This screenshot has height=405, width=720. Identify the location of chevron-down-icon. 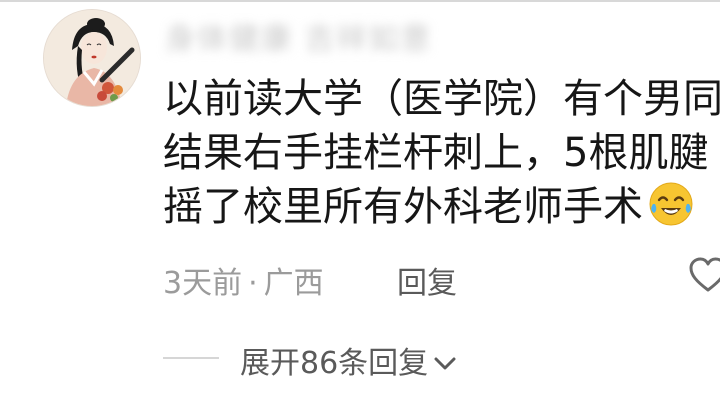
(445, 363).